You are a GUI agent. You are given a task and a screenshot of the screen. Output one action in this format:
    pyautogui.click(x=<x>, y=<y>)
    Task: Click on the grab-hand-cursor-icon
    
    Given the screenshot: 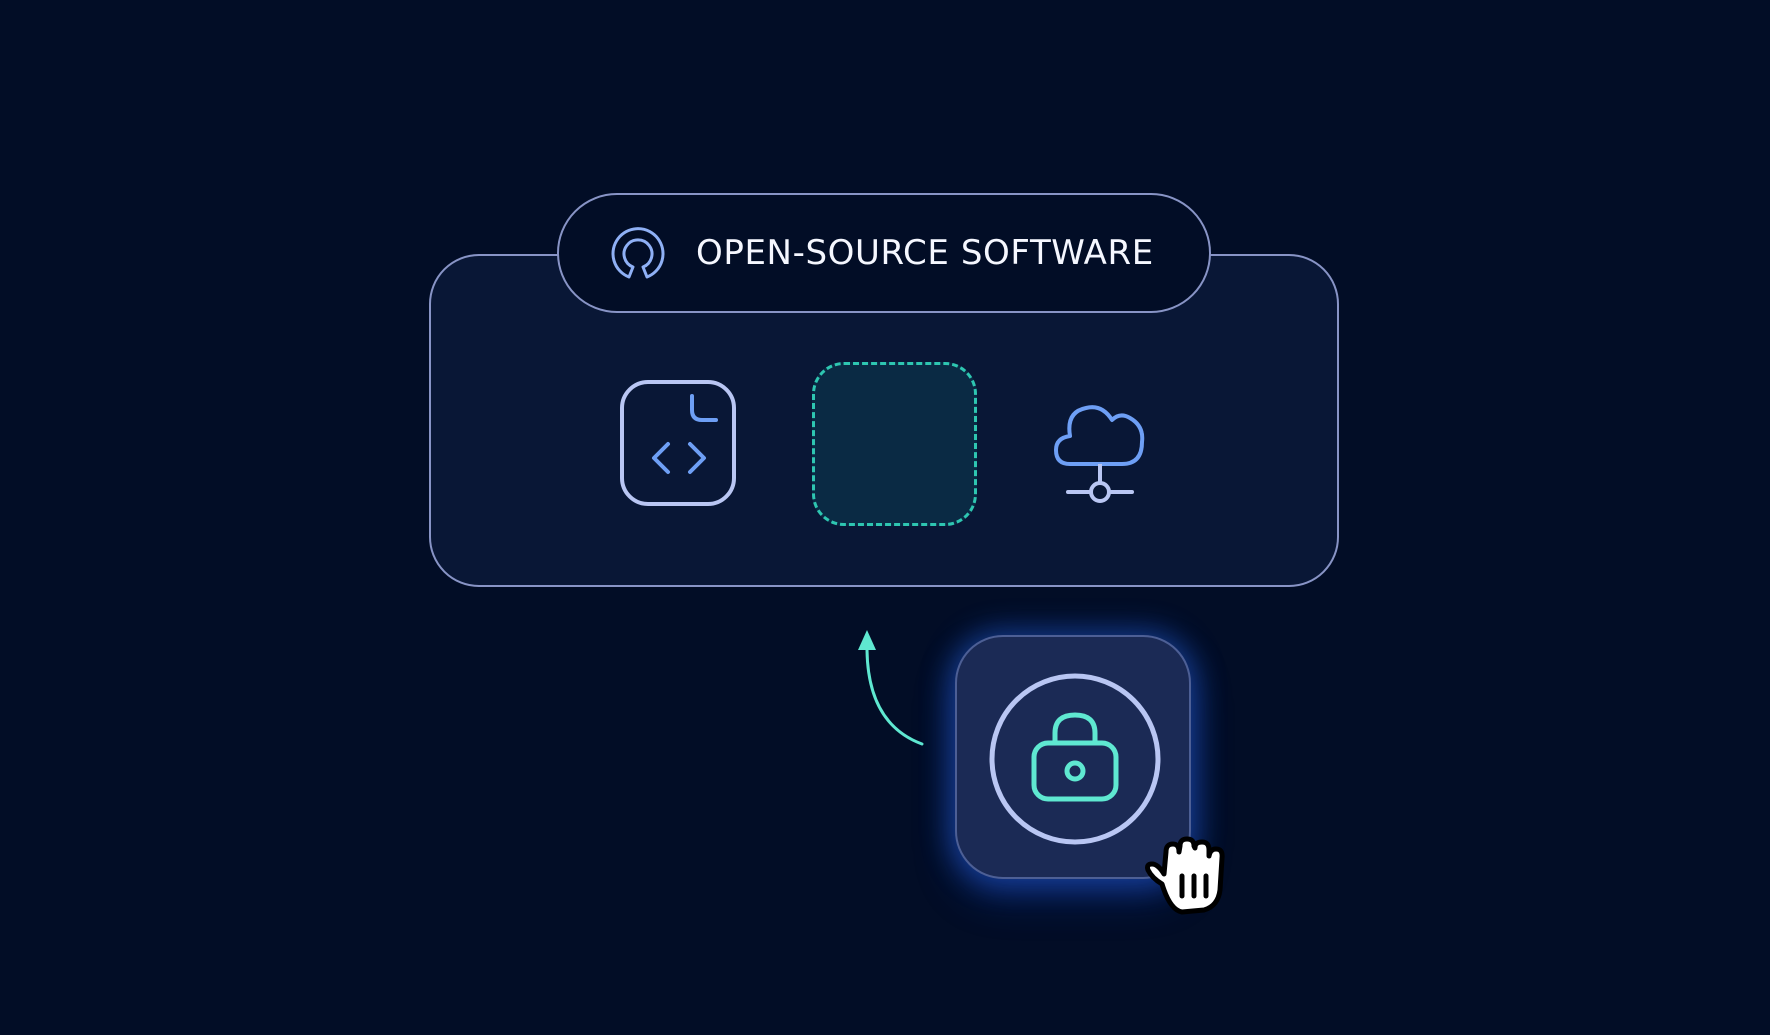 What is the action you would take?
    pyautogui.click(x=1188, y=876)
    